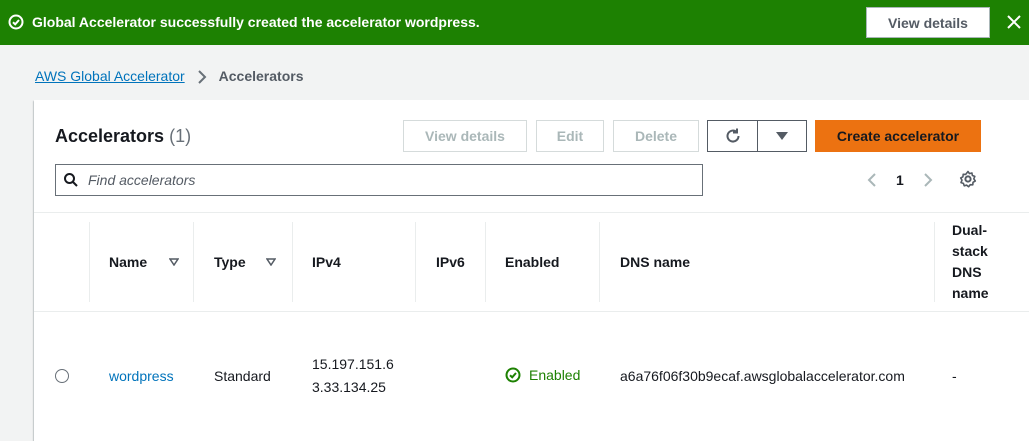 The width and height of the screenshot is (1029, 441). Describe the element at coordinates (531, 311) in the screenshot. I see `table-header-bottom-border` at that location.